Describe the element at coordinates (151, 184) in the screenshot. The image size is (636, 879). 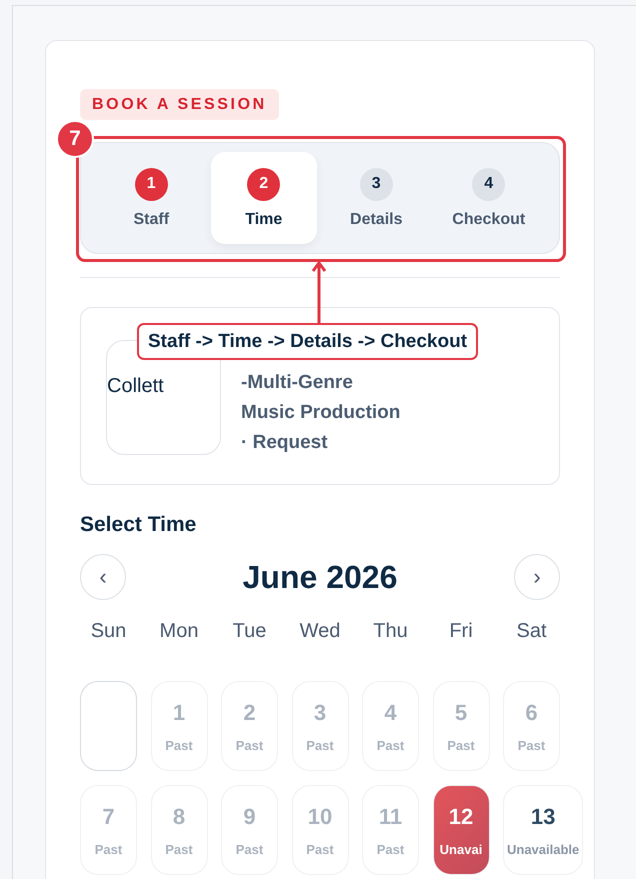
I see `step-number: 1` at that location.